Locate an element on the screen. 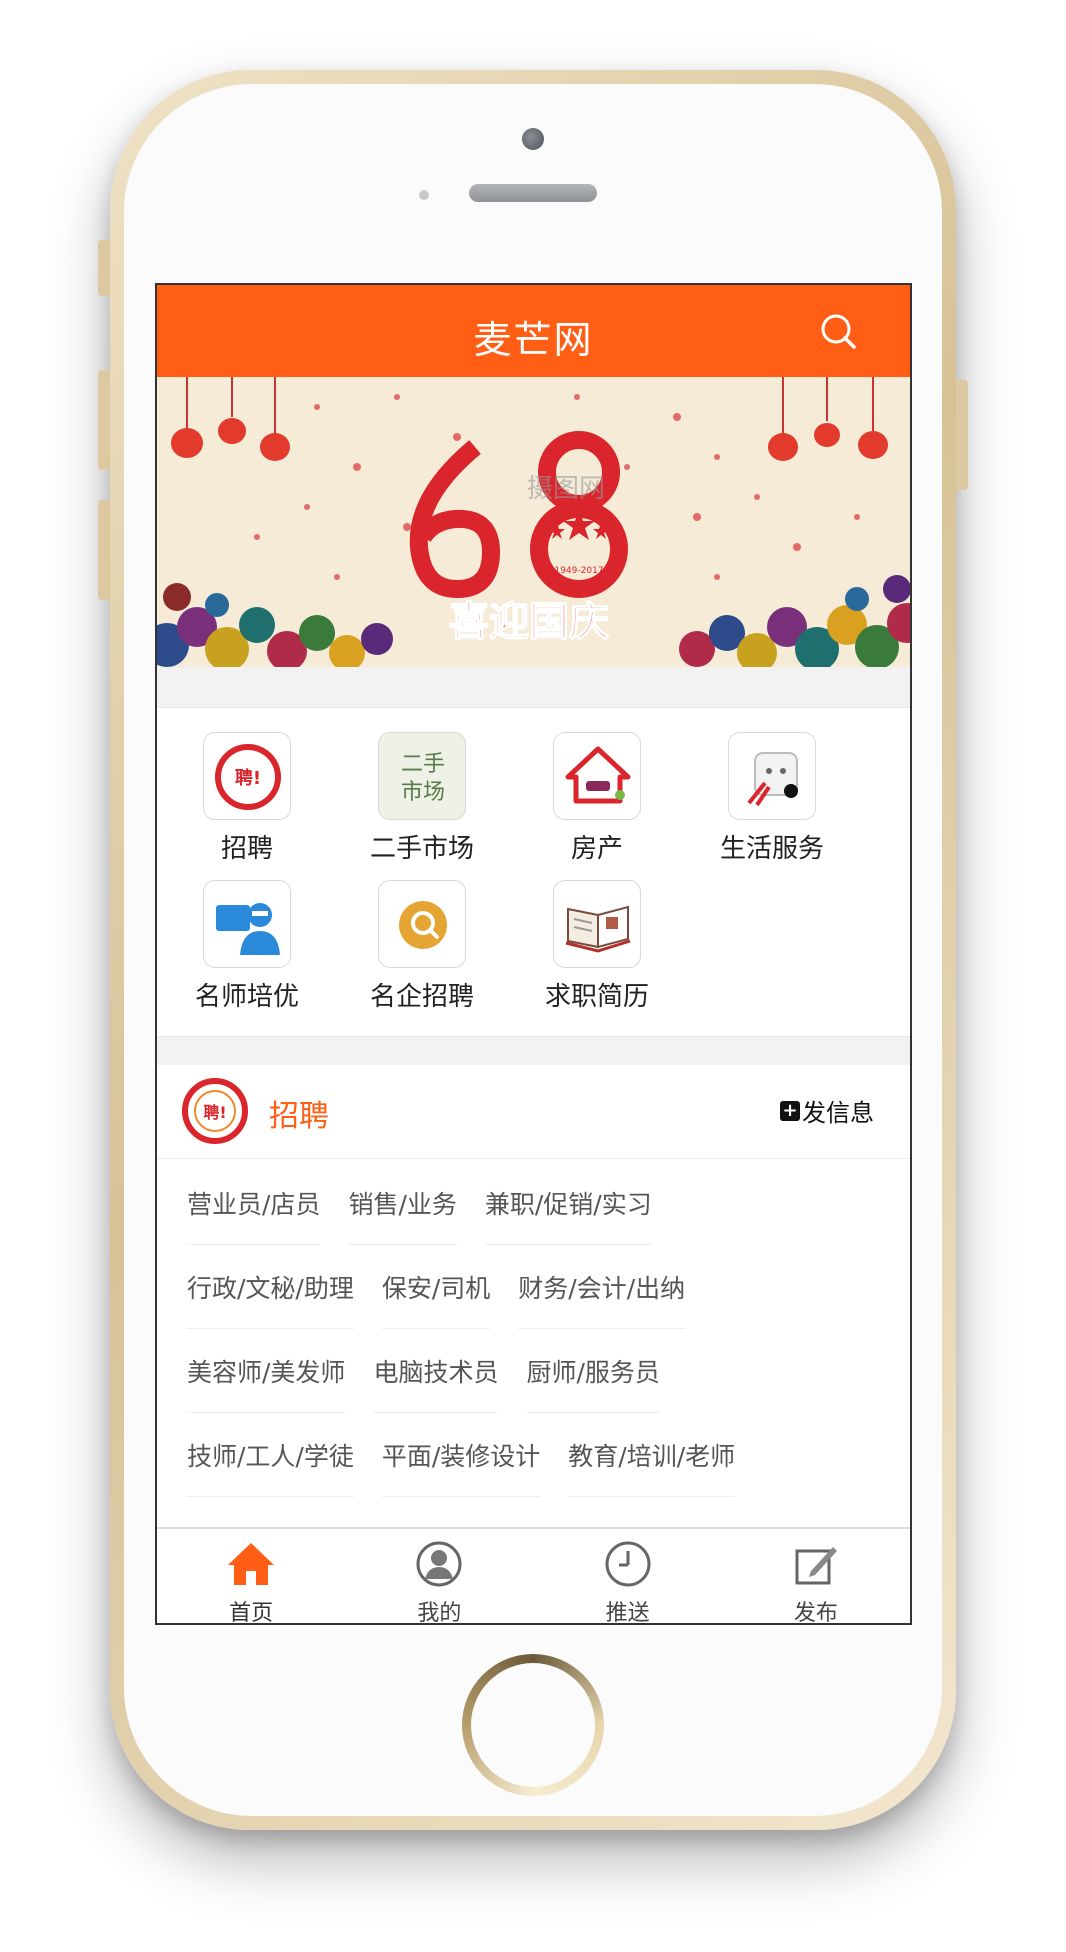 Image resolution: width=1066 pixels, height=1952 pixels. home-button is located at coordinates (533, 1725).